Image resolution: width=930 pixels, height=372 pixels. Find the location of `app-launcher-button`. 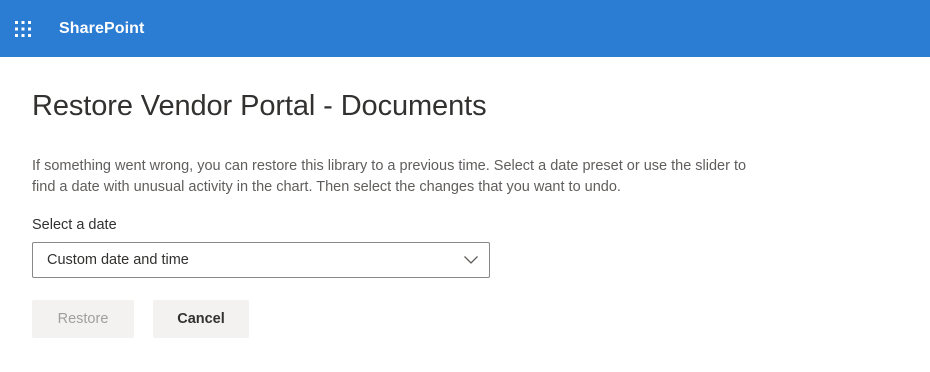

app-launcher-button is located at coordinates (23, 28).